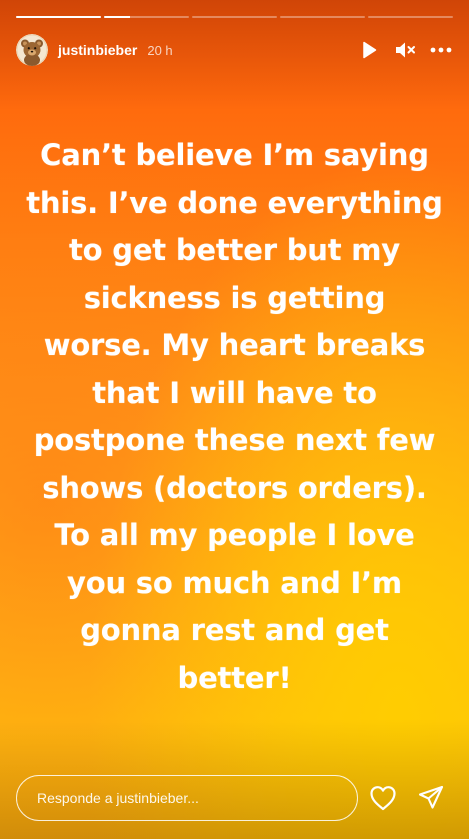  What do you see at coordinates (97, 50) in the screenshot?
I see `username: justinbieber` at bounding box center [97, 50].